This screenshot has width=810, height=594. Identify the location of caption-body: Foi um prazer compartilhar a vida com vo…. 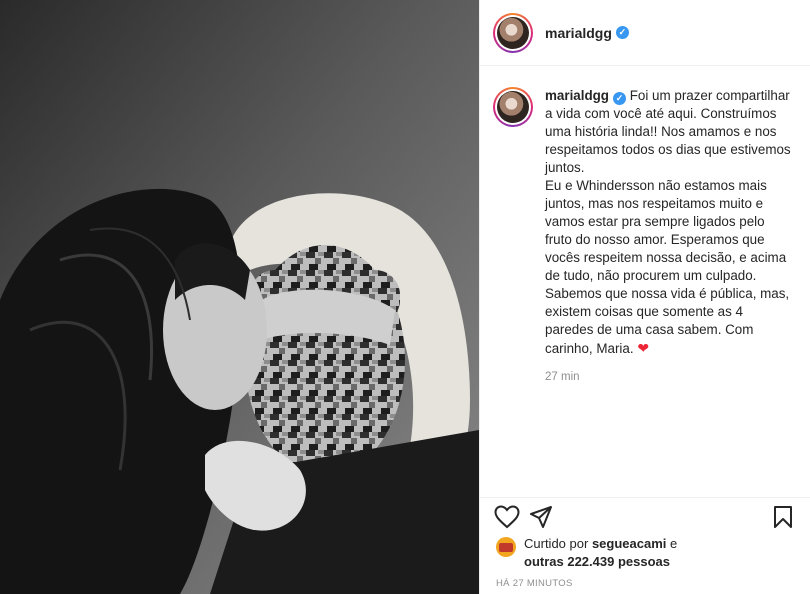
(668, 222).